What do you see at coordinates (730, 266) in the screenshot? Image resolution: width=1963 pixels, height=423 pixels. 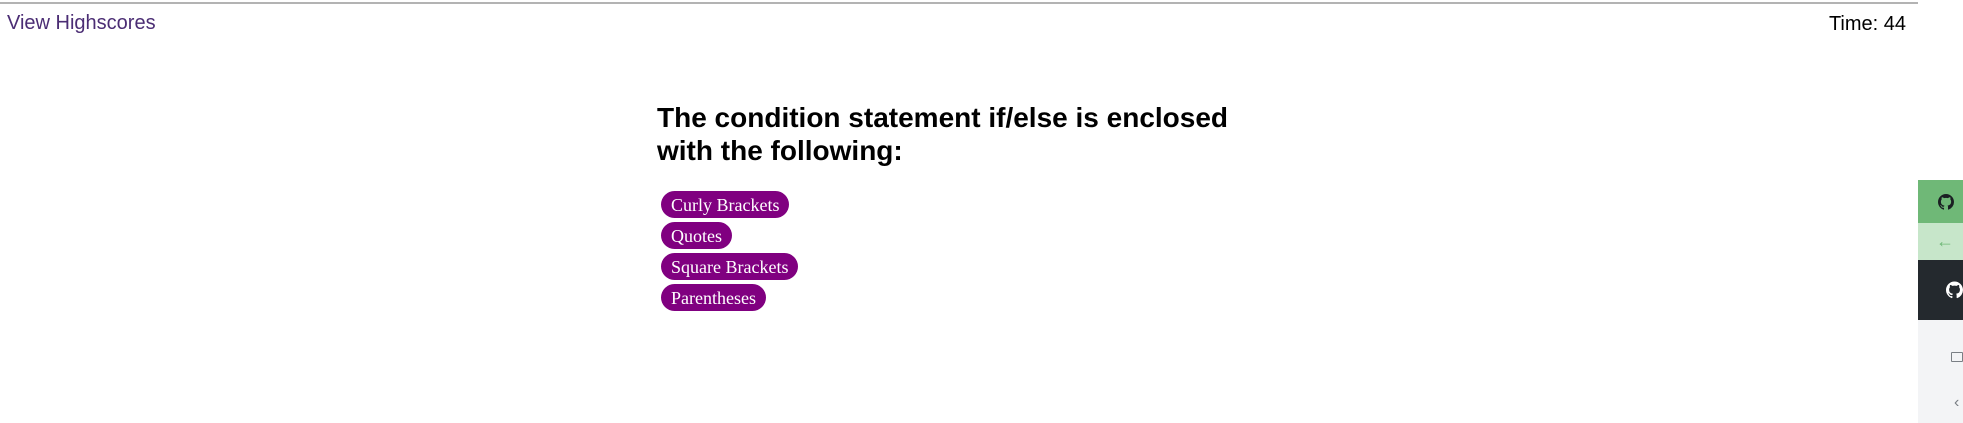 I see `answer-button-square-brackets: Square Brackets` at bounding box center [730, 266].